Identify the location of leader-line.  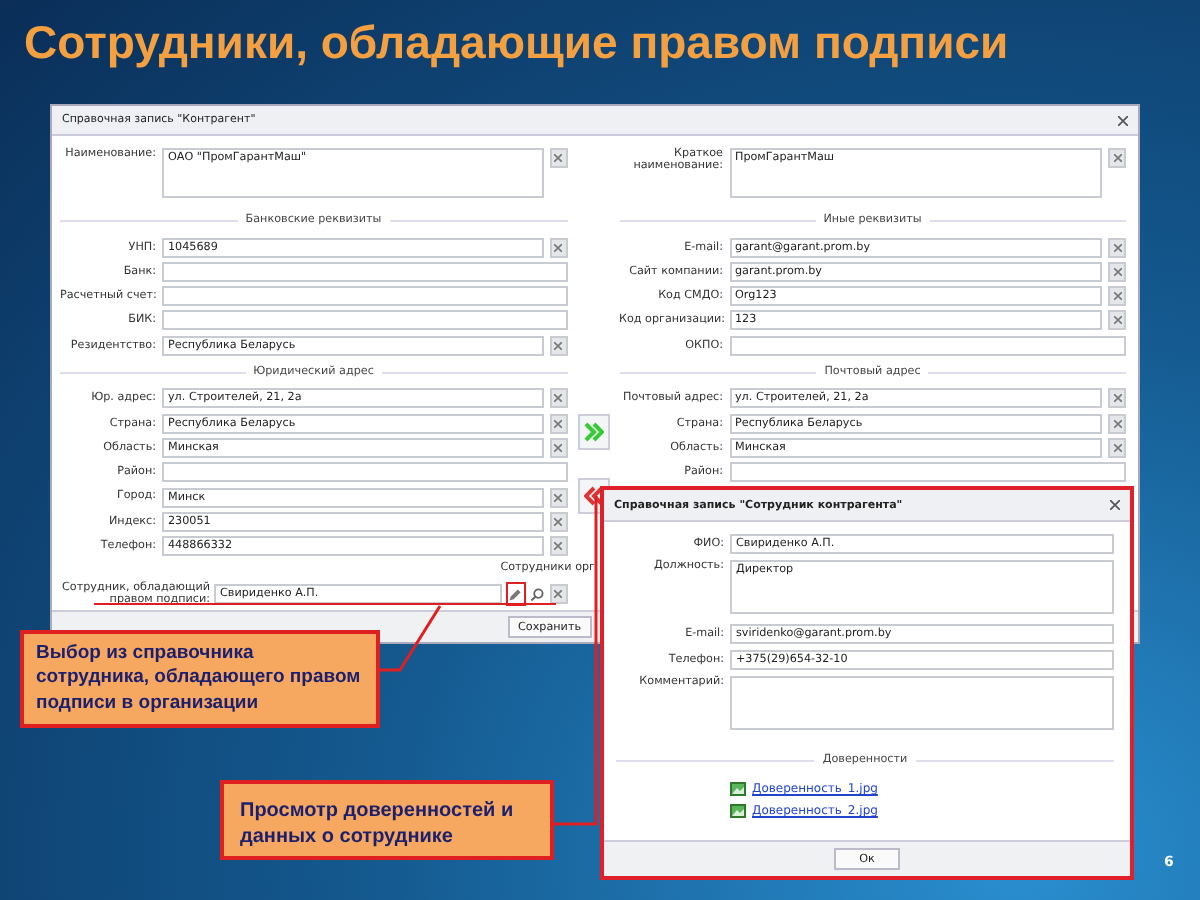
(411, 638).